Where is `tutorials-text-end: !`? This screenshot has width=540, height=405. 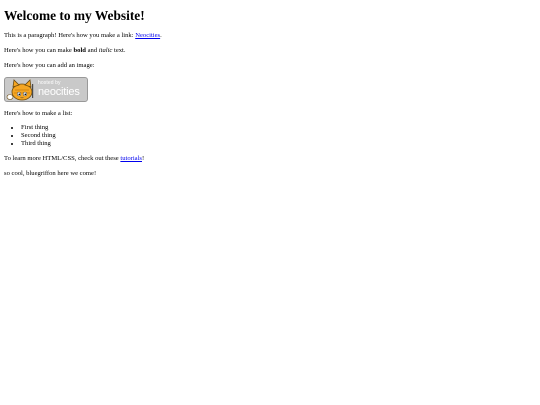
tutorials-text-end: ! is located at coordinates (143, 158).